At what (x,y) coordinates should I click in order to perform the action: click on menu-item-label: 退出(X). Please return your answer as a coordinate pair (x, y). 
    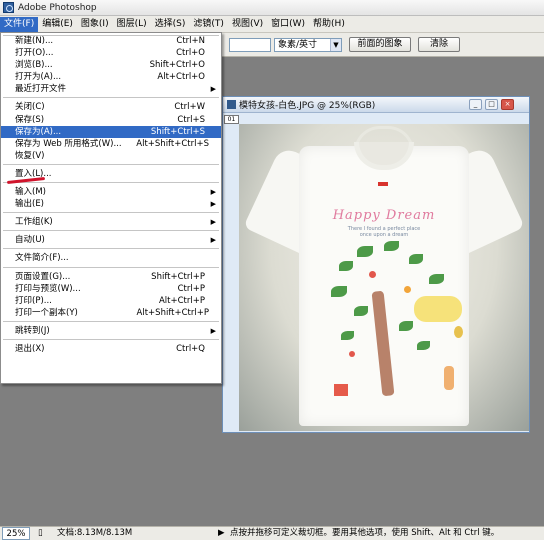
    Looking at the image, I should click on (30, 348).